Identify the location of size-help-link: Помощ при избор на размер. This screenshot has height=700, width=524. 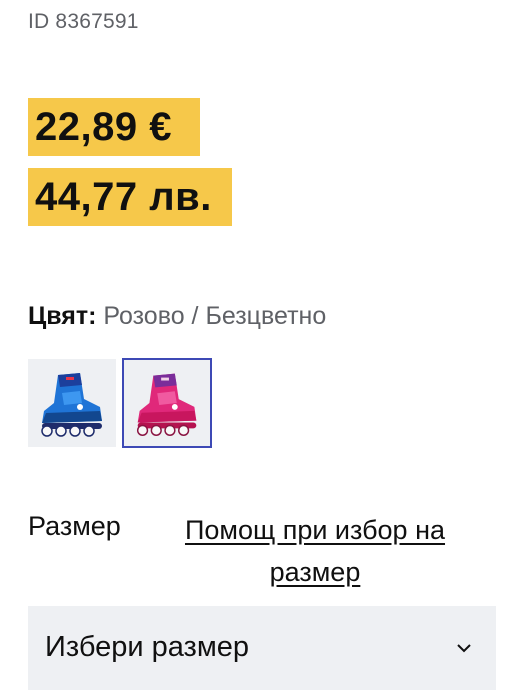
(315, 551).